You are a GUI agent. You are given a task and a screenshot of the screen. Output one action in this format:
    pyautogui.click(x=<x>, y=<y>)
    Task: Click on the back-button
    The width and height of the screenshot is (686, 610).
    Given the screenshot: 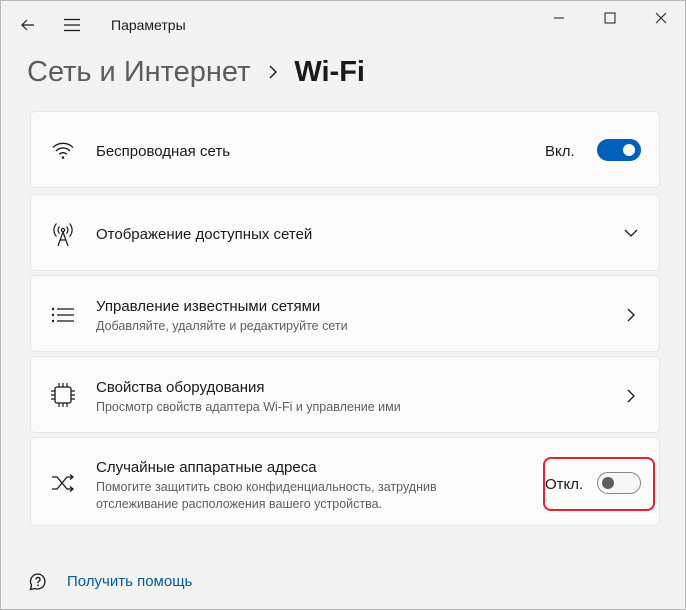 What is the action you would take?
    pyautogui.click(x=28, y=25)
    